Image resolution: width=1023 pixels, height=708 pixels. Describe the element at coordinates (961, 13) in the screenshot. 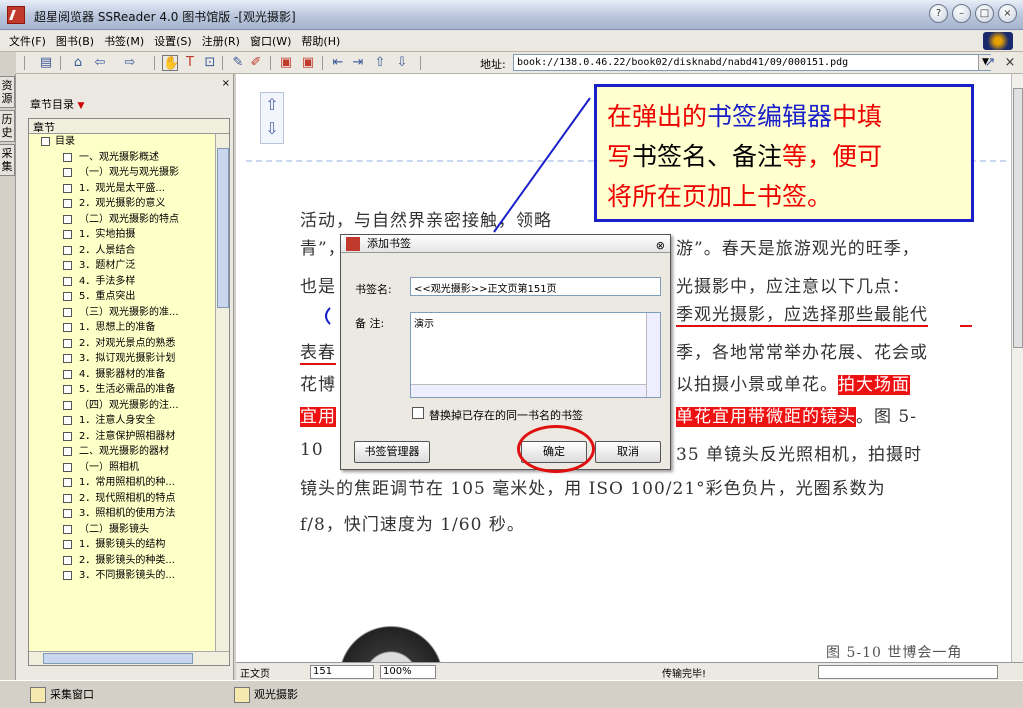

I see `minimize-button: –` at that location.